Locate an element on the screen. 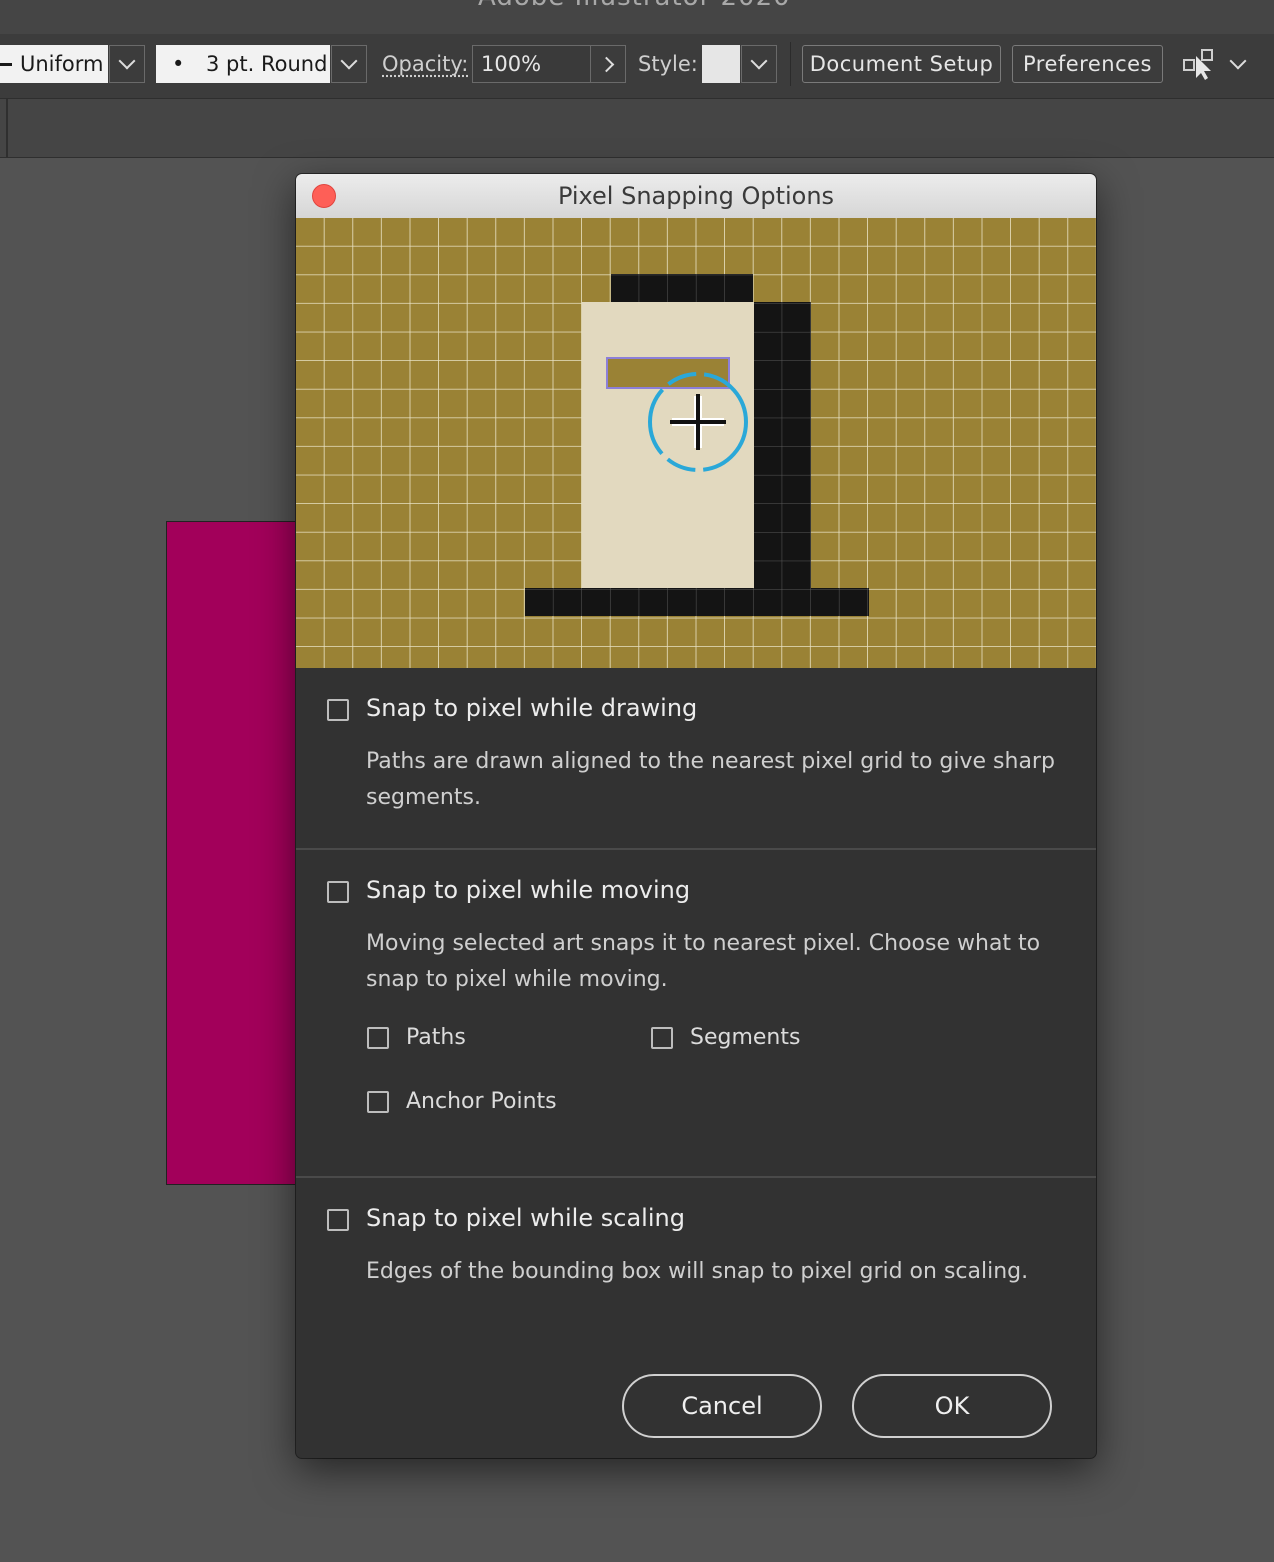 This screenshot has width=1274, height=1562. snap-while-scaling-label: Snap to pixel while scaling is located at coordinates (525, 1218).